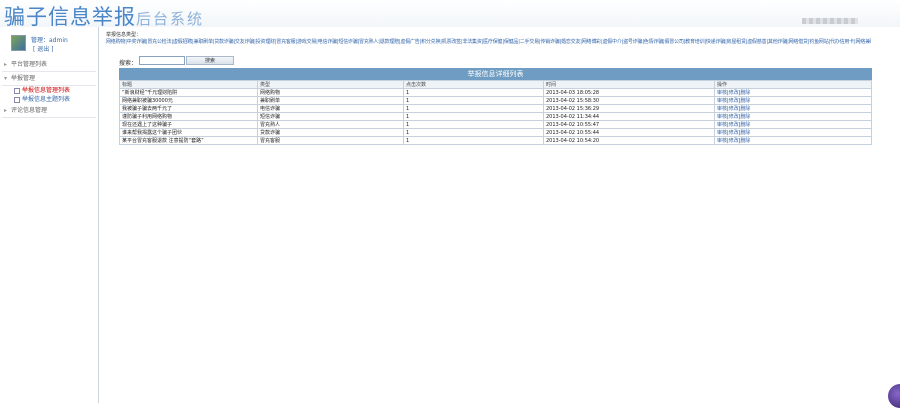 This screenshot has height=408, width=900. I want to click on sidebar-menu: ▸ 平台管理列表 ▾ 举报管理 举报信息管理列表 举报信息主题列表 ▸ 评论信息管理, so click(49, 88).